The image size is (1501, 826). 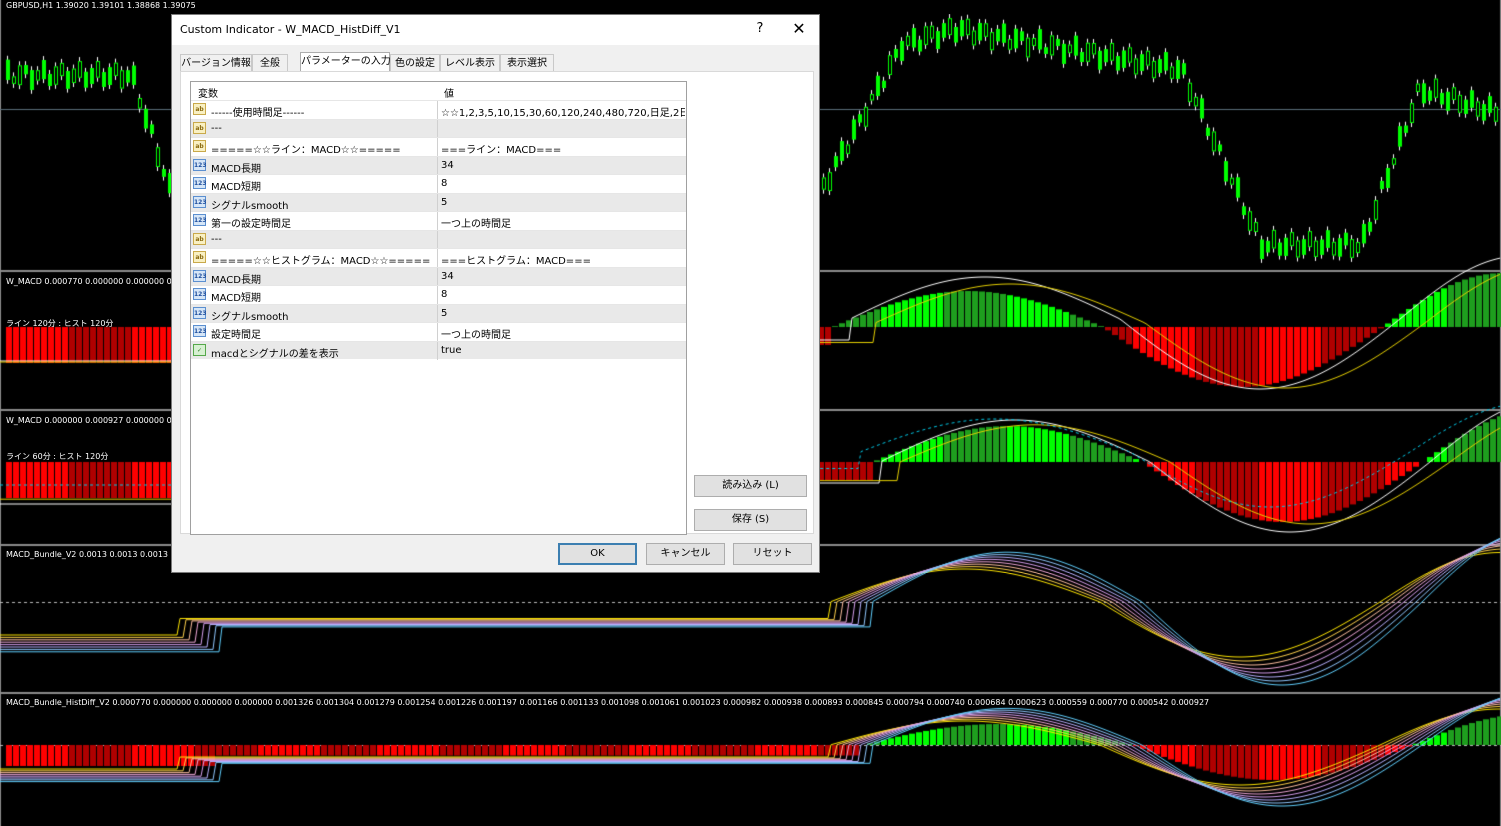 I want to click on tab-version-info: バージョン情報, so click(x=216, y=62).